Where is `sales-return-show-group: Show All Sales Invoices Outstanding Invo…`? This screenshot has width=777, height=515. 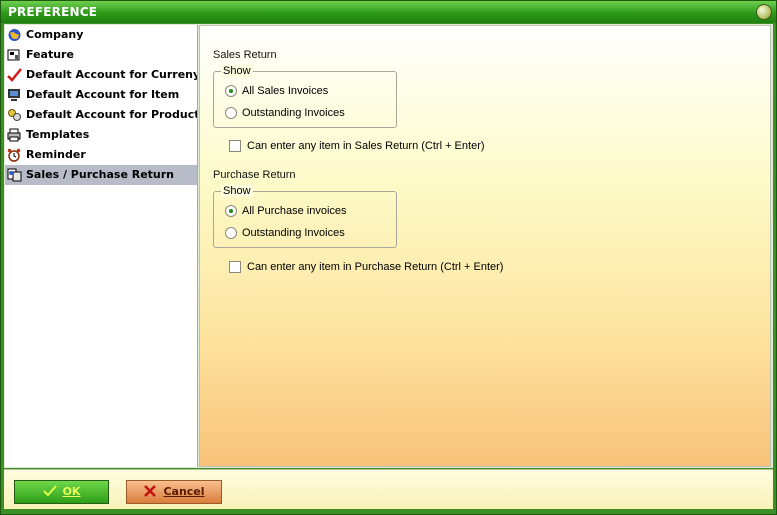 sales-return-show-group: Show All Sales Invoices Outstanding Invo… is located at coordinates (305, 96).